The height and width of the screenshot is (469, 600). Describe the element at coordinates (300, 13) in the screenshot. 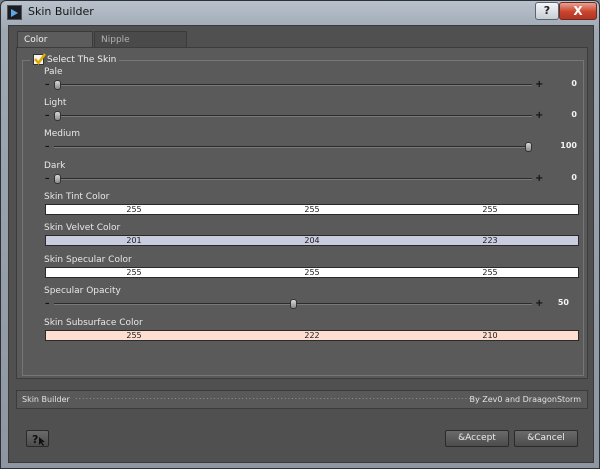

I see `title-bar: Skin Builder ? X` at that location.